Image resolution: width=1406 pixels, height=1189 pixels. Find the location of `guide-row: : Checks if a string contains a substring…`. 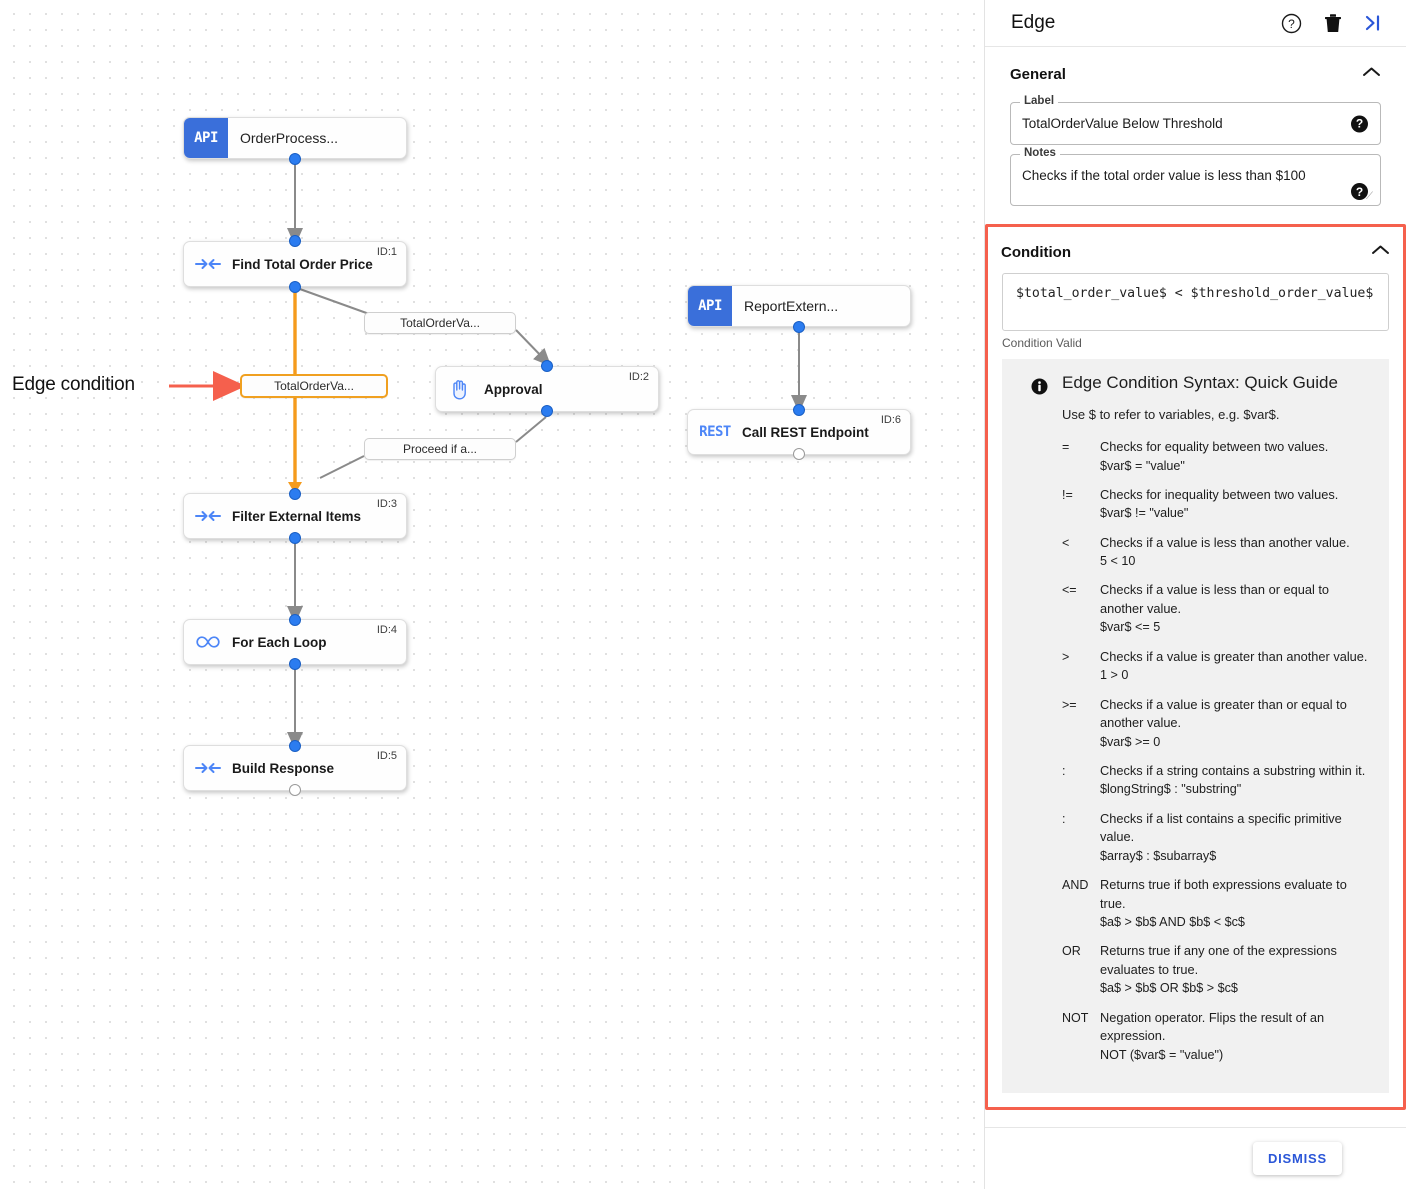

guide-row: : Checks if a string contains a substring… is located at coordinates (1218, 780).